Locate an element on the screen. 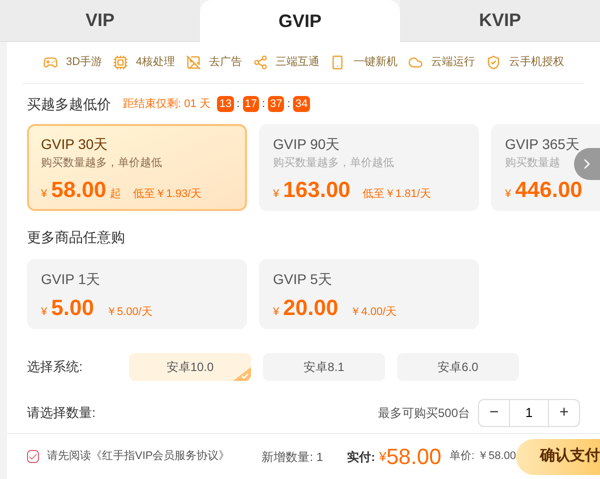  unit-price: 低至￥1.93/天 is located at coordinates (167, 194).